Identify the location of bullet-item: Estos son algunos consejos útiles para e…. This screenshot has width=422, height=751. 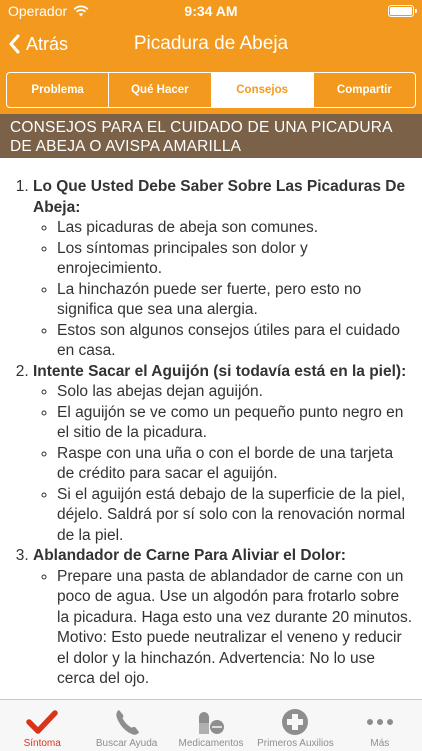
(235, 341).